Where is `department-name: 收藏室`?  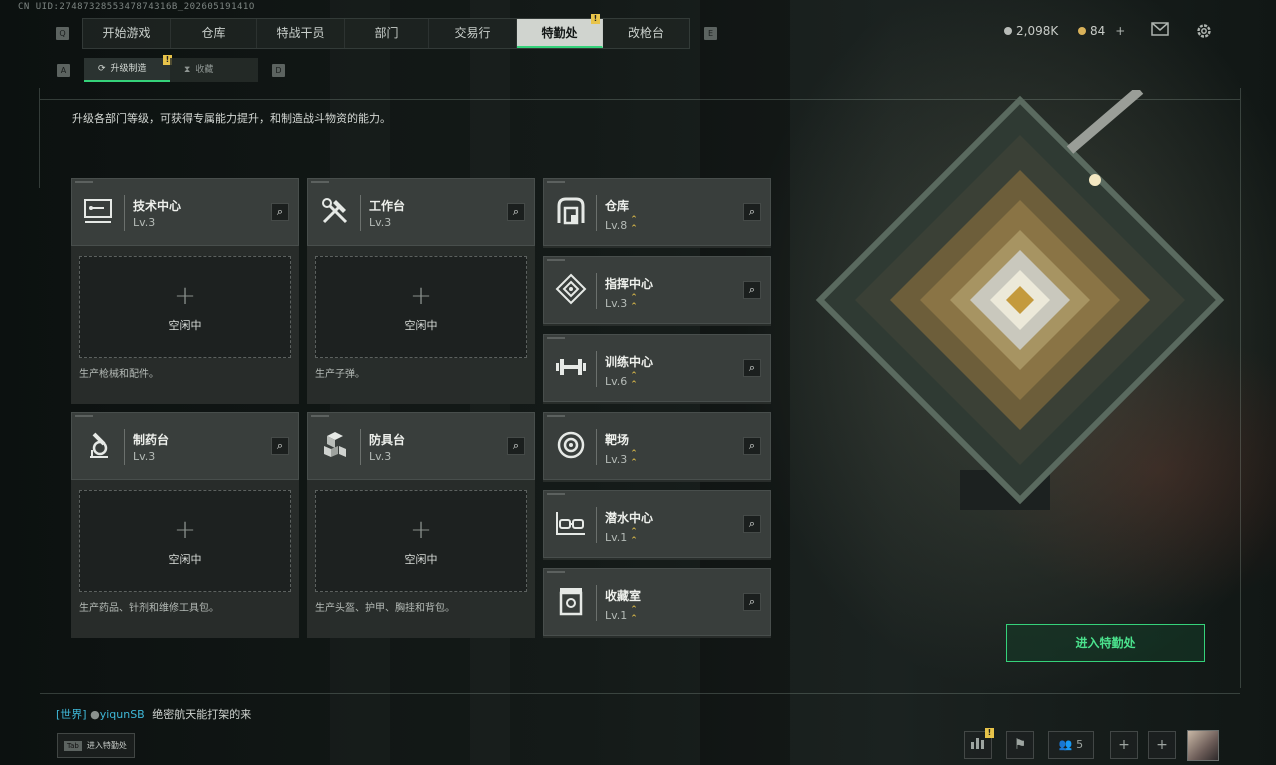
department-name: 收藏室 is located at coordinates (623, 596).